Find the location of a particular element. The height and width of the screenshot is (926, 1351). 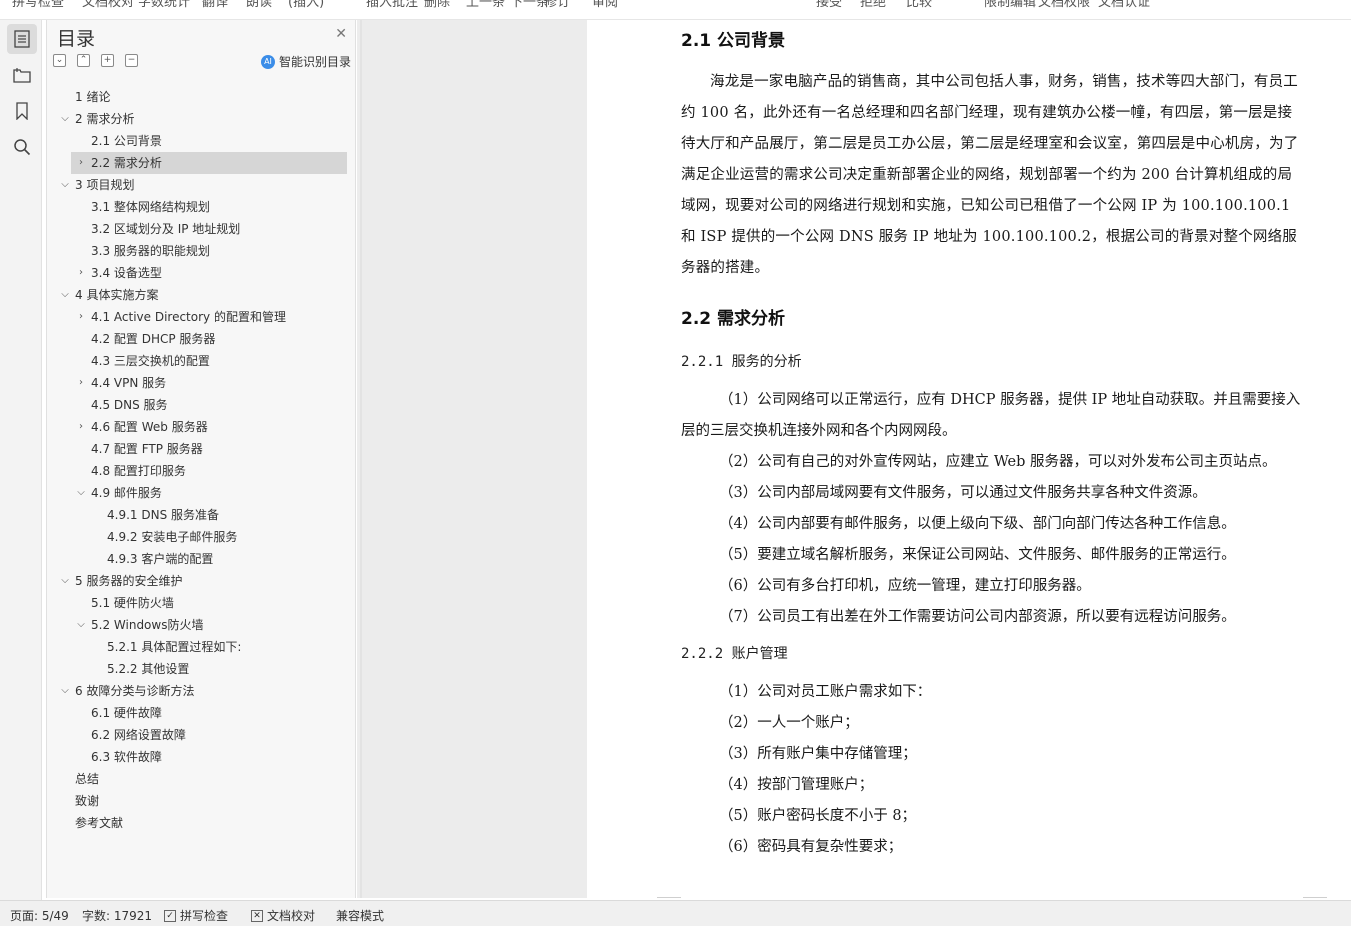

toc-item-label: 3 项目规划 is located at coordinates (105, 185).